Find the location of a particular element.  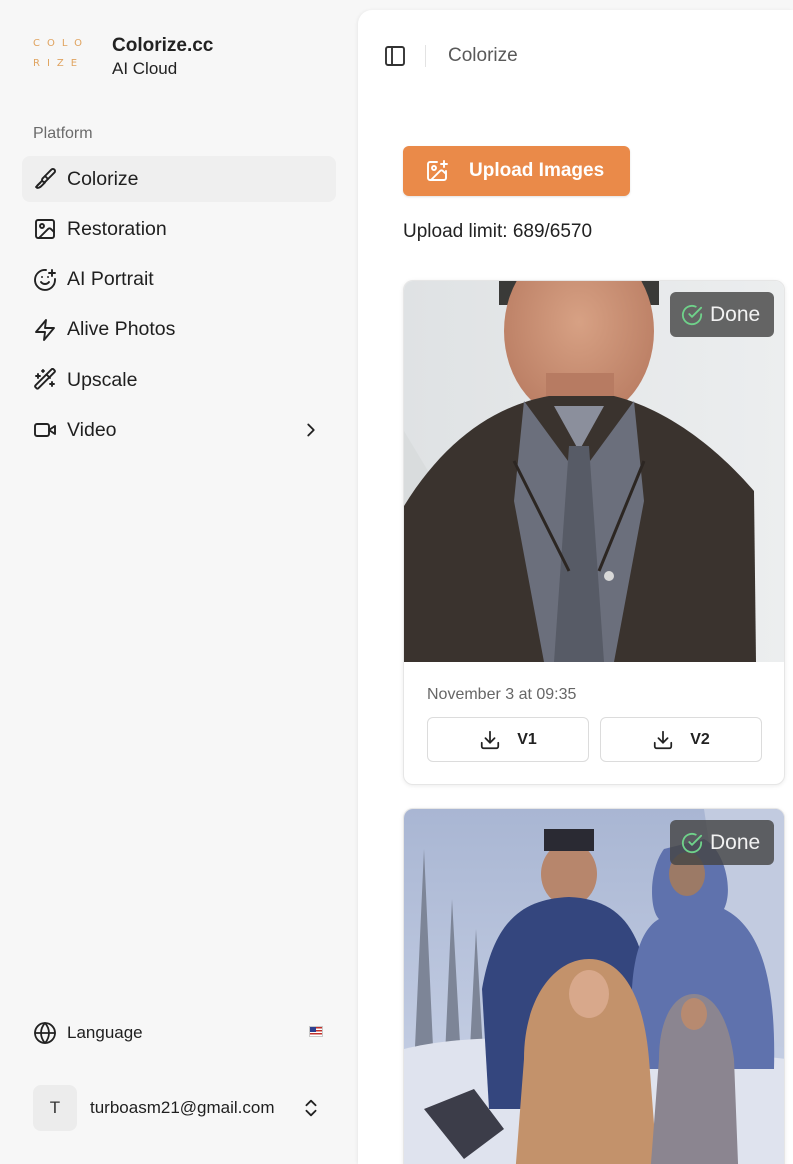

topbar: Colorize is located at coordinates (450, 56).